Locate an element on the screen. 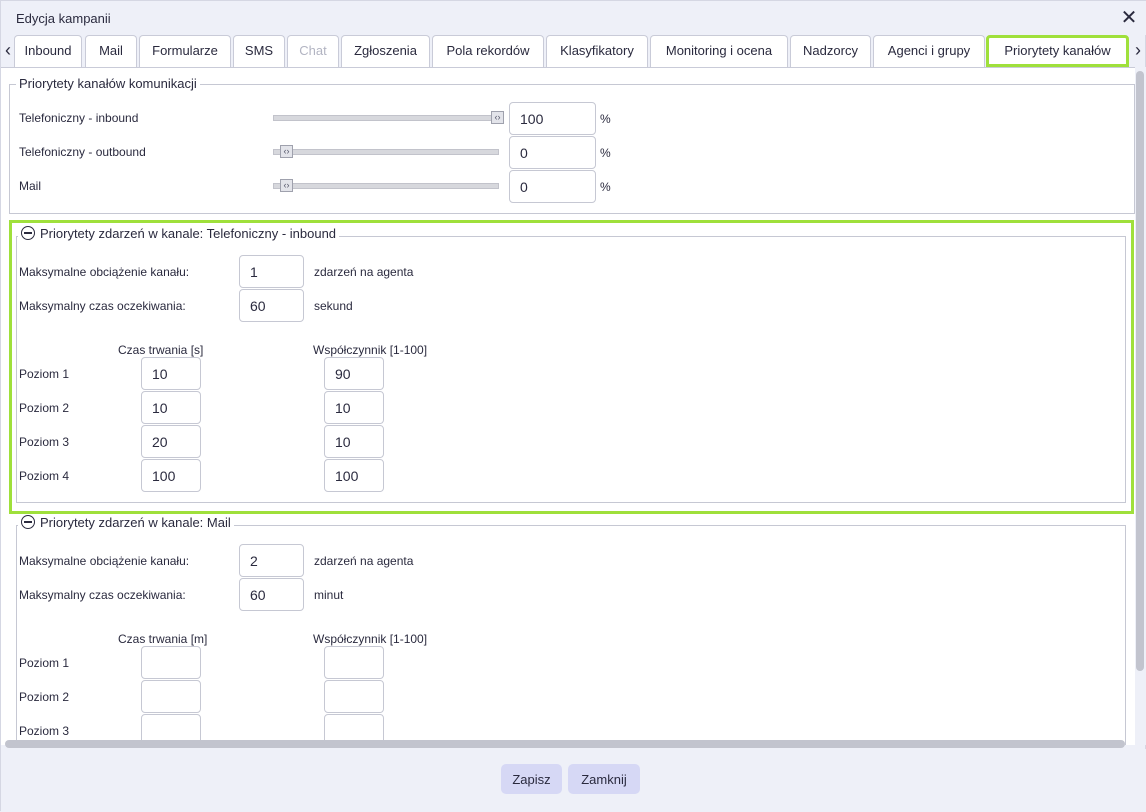 The image size is (1146, 812). mail-max-wait-unit: minut is located at coordinates (329, 595).